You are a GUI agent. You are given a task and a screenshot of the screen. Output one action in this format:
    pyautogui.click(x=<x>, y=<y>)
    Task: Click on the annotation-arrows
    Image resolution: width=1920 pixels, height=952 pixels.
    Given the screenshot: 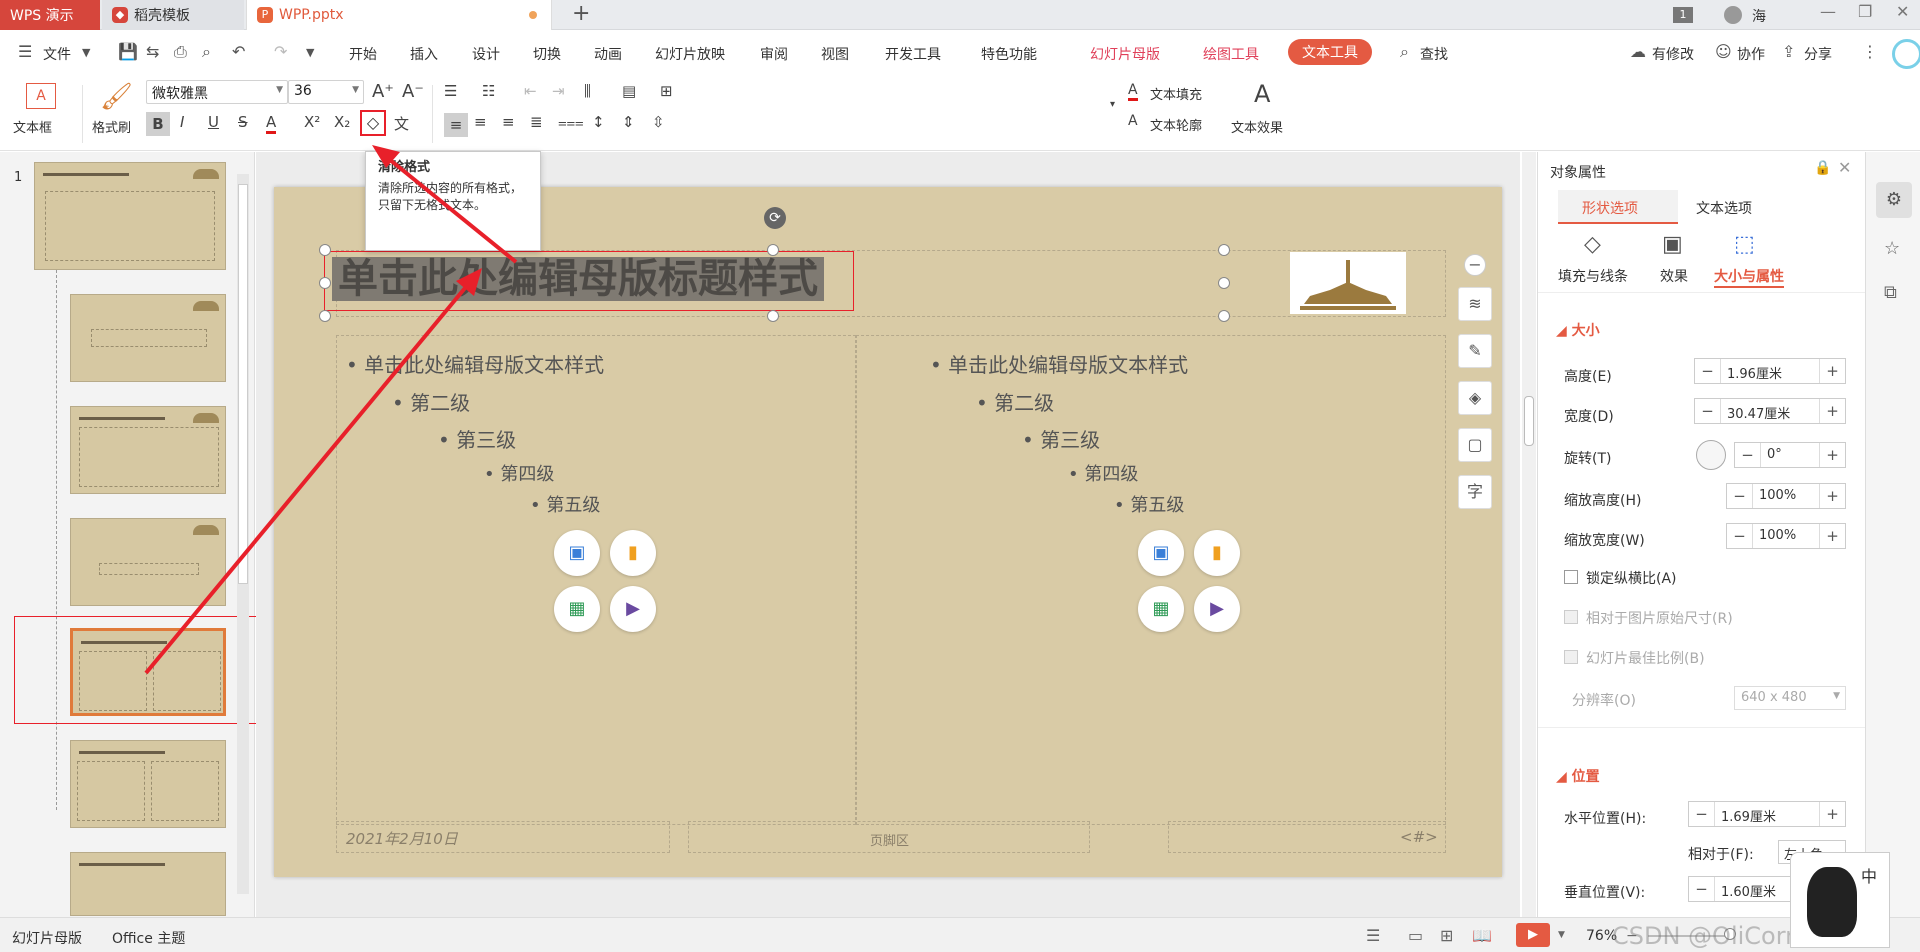 What is the action you would take?
    pyautogui.click(x=331, y=410)
    